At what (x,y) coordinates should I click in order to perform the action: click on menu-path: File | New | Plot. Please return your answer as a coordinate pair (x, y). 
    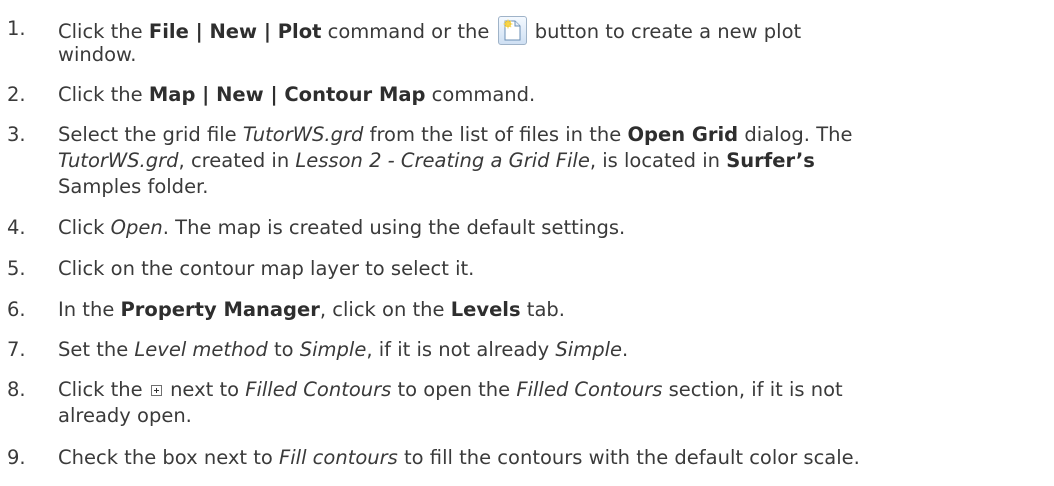
    Looking at the image, I should click on (235, 31).